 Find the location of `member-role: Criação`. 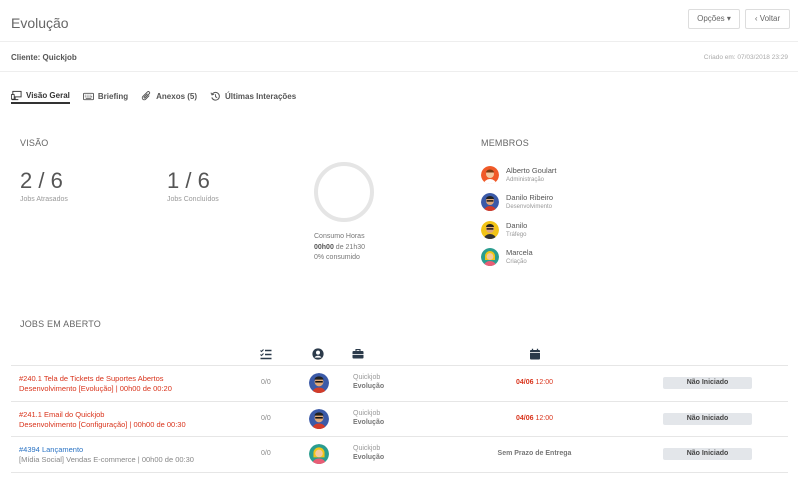

member-role: Criação is located at coordinates (516, 262).